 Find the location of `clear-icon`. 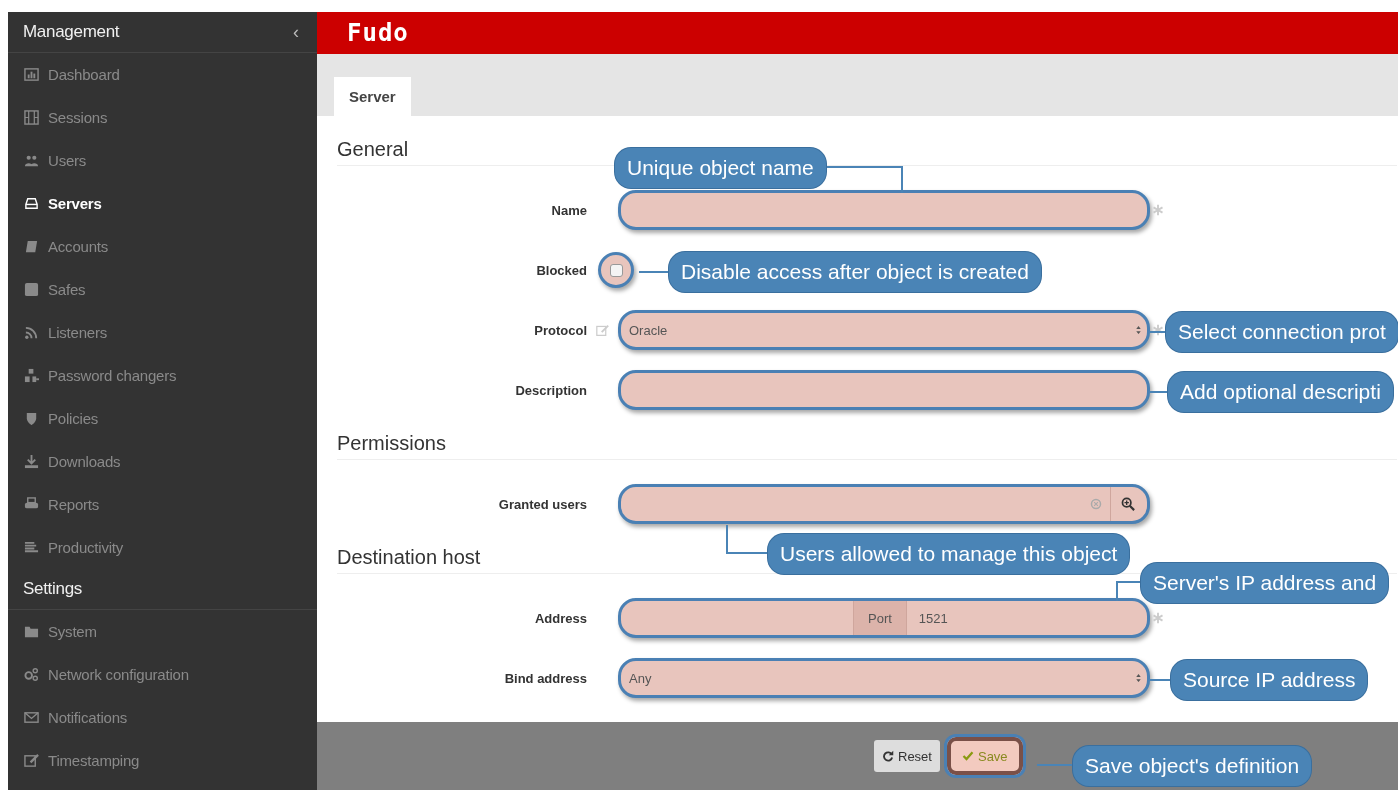

clear-icon is located at coordinates (1096, 504).